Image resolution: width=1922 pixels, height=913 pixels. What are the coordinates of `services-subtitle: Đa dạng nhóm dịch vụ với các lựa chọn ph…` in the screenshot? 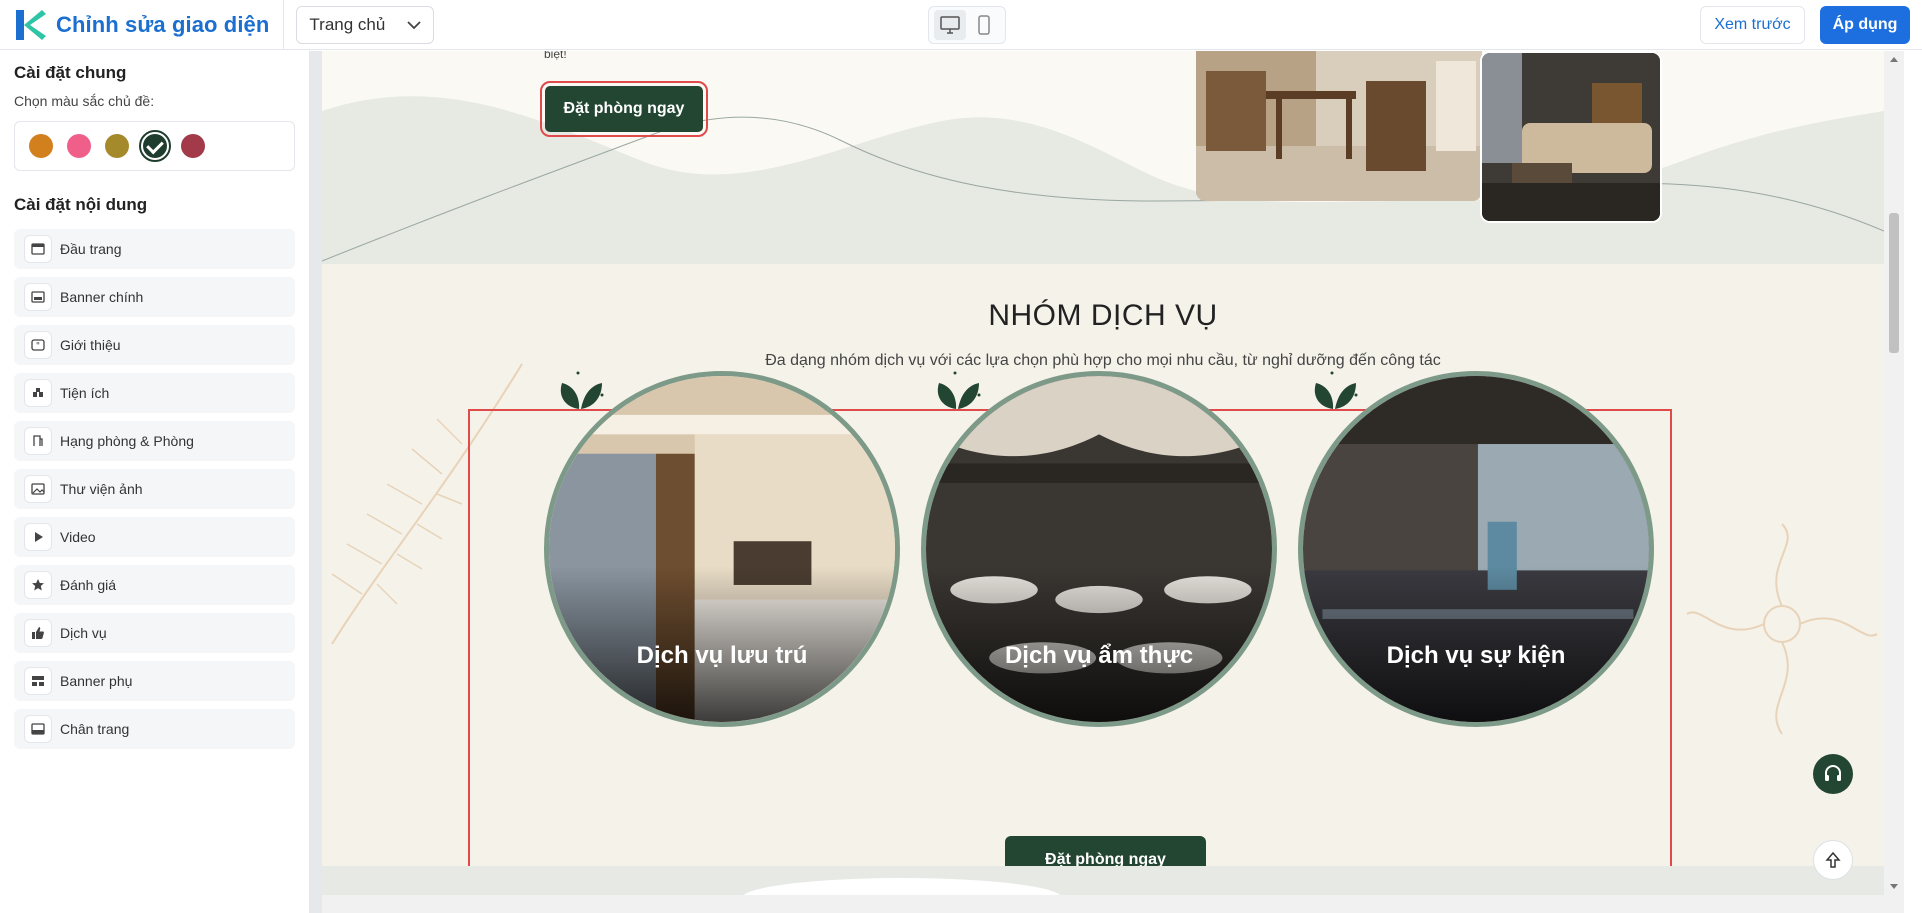 It's located at (1103, 360).